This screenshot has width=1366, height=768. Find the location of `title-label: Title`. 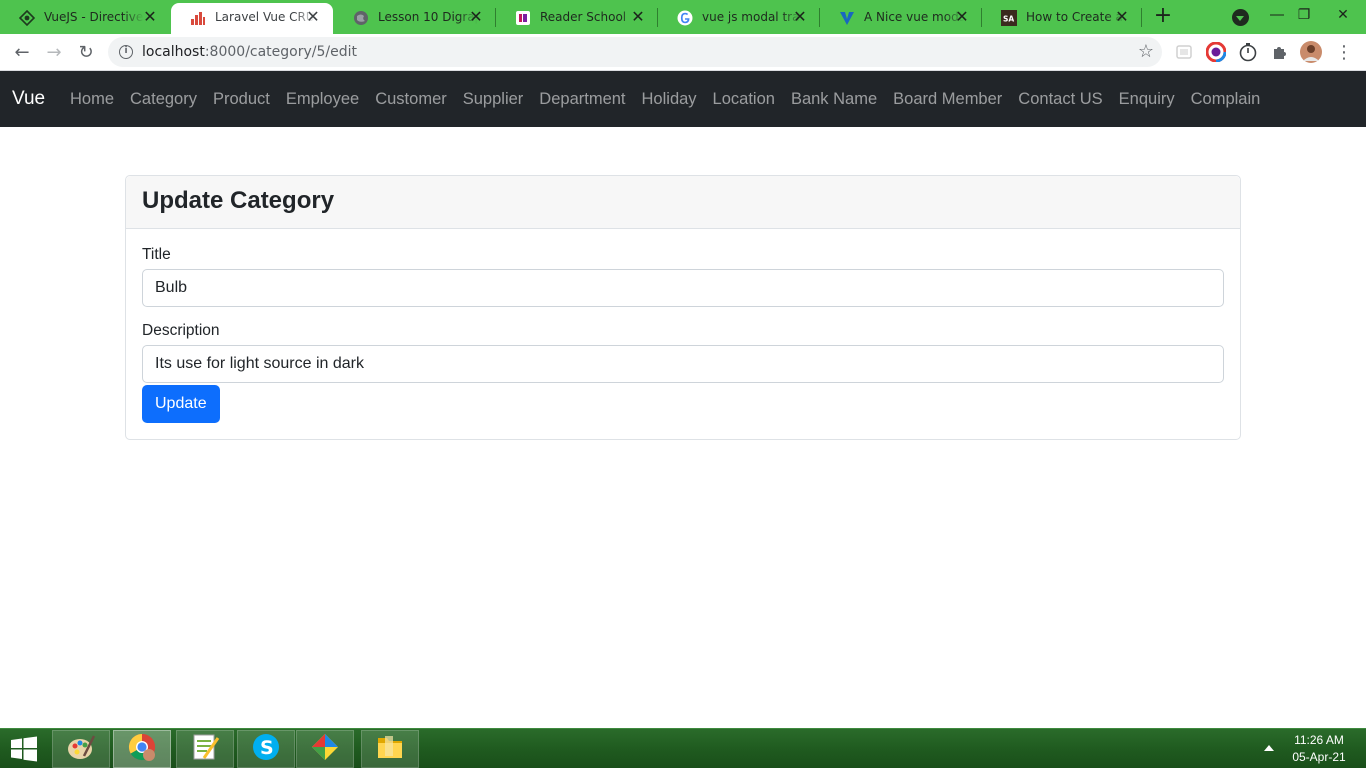

title-label: Title is located at coordinates (156, 254).